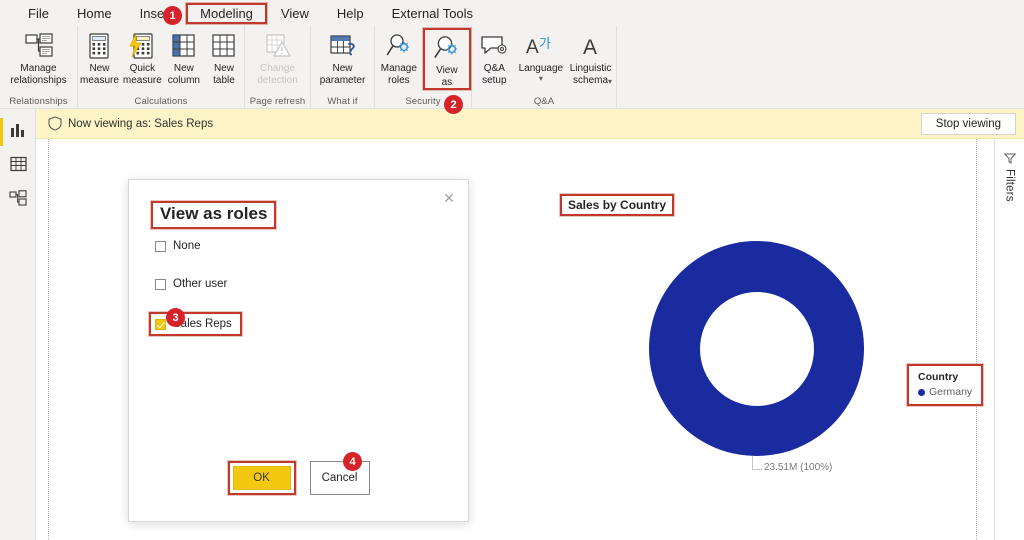  I want to click on view-as-notification-text: Now viewing as: Sales Reps, so click(141, 123).